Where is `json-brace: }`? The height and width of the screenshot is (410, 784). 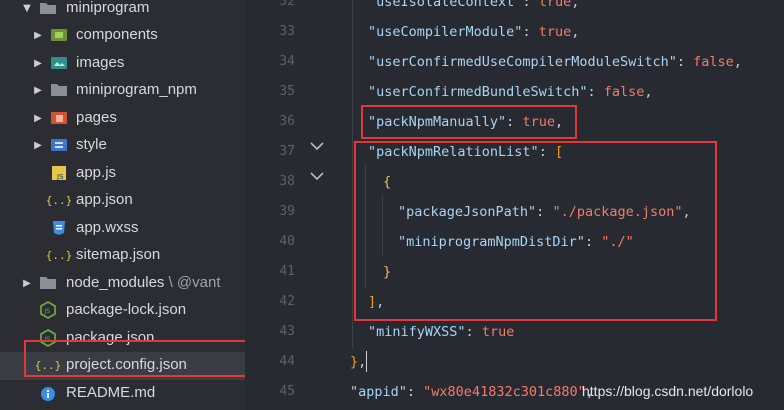 json-brace: } is located at coordinates (354, 362).